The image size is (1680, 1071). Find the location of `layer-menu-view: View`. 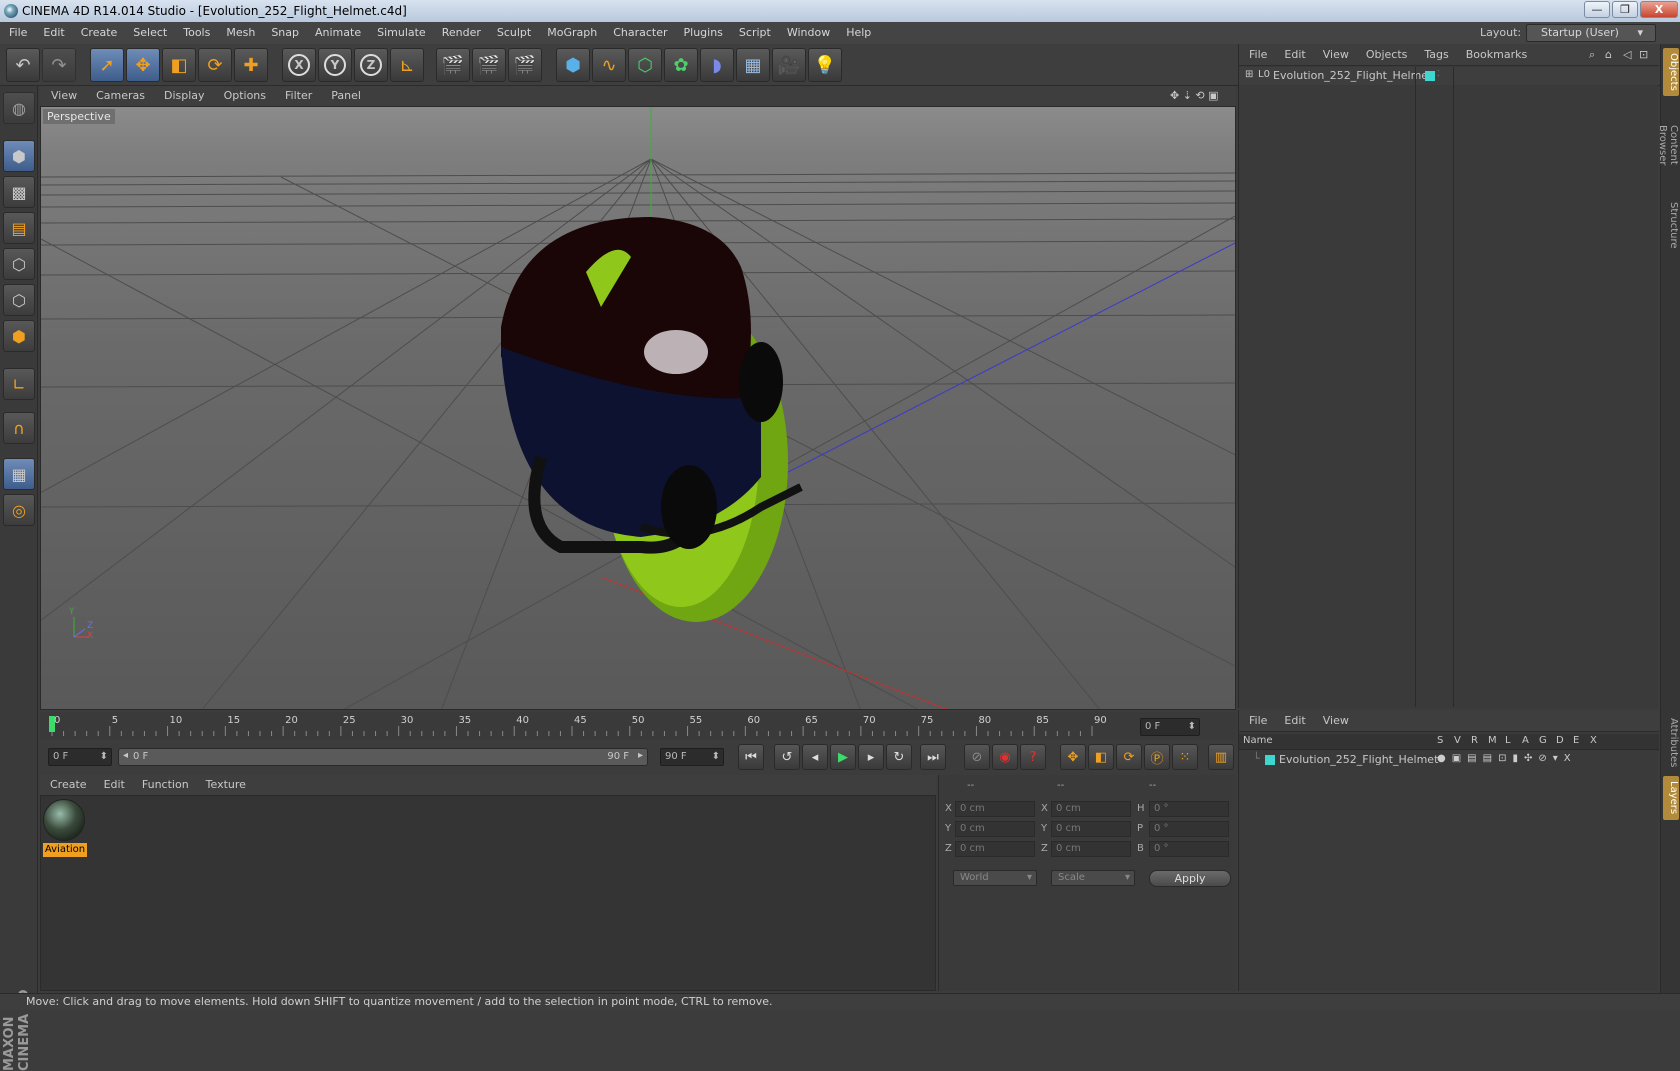

layer-menu-view: View is located at coordinates (1336, 720).